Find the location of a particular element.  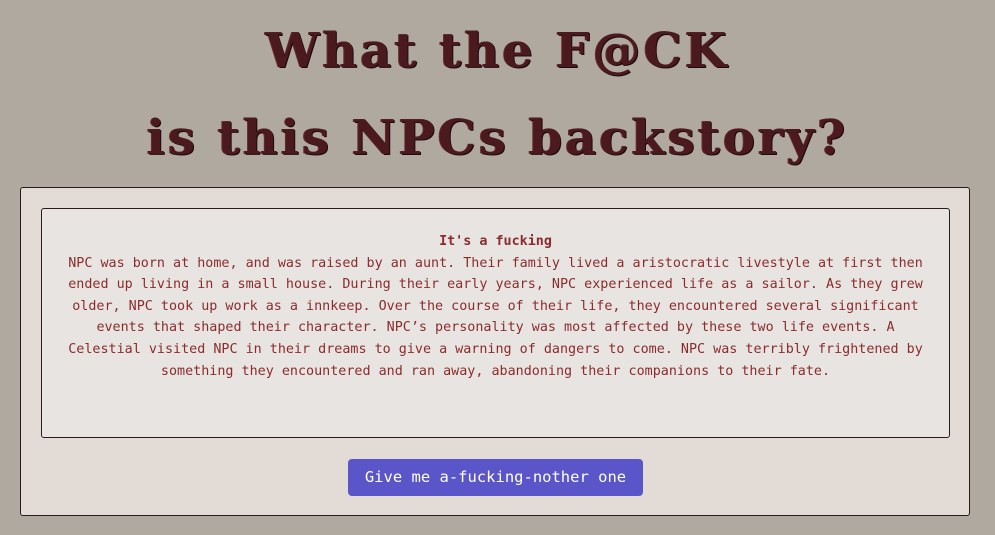

page-title-line-1: What the F@CK is located at coordinates (497, 51).